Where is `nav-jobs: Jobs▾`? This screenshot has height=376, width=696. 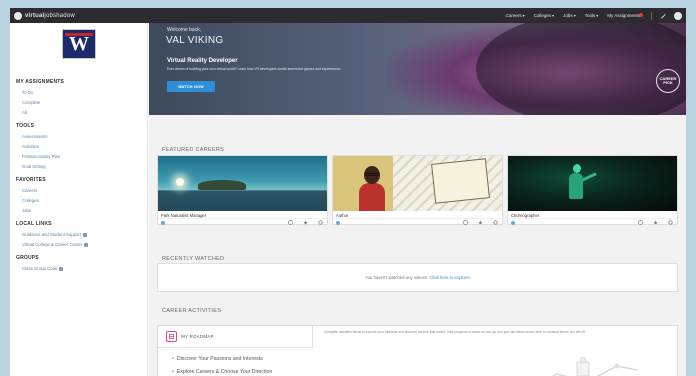 nav-jobs: Jobs▾ is located at coordinates (569, 15).